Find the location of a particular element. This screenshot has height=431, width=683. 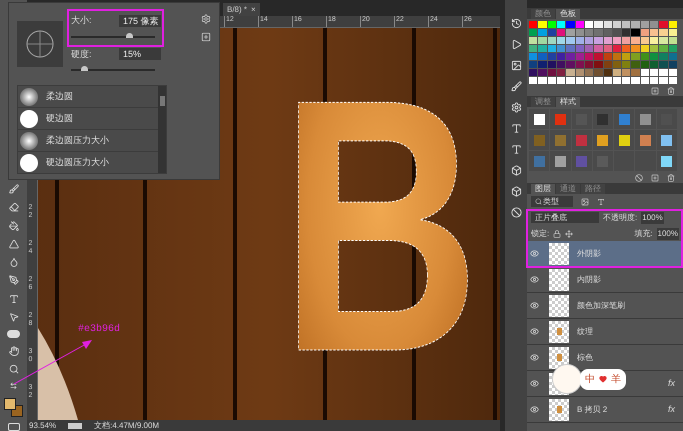

foreground-color-swatch is located at coordinates (10, 404).